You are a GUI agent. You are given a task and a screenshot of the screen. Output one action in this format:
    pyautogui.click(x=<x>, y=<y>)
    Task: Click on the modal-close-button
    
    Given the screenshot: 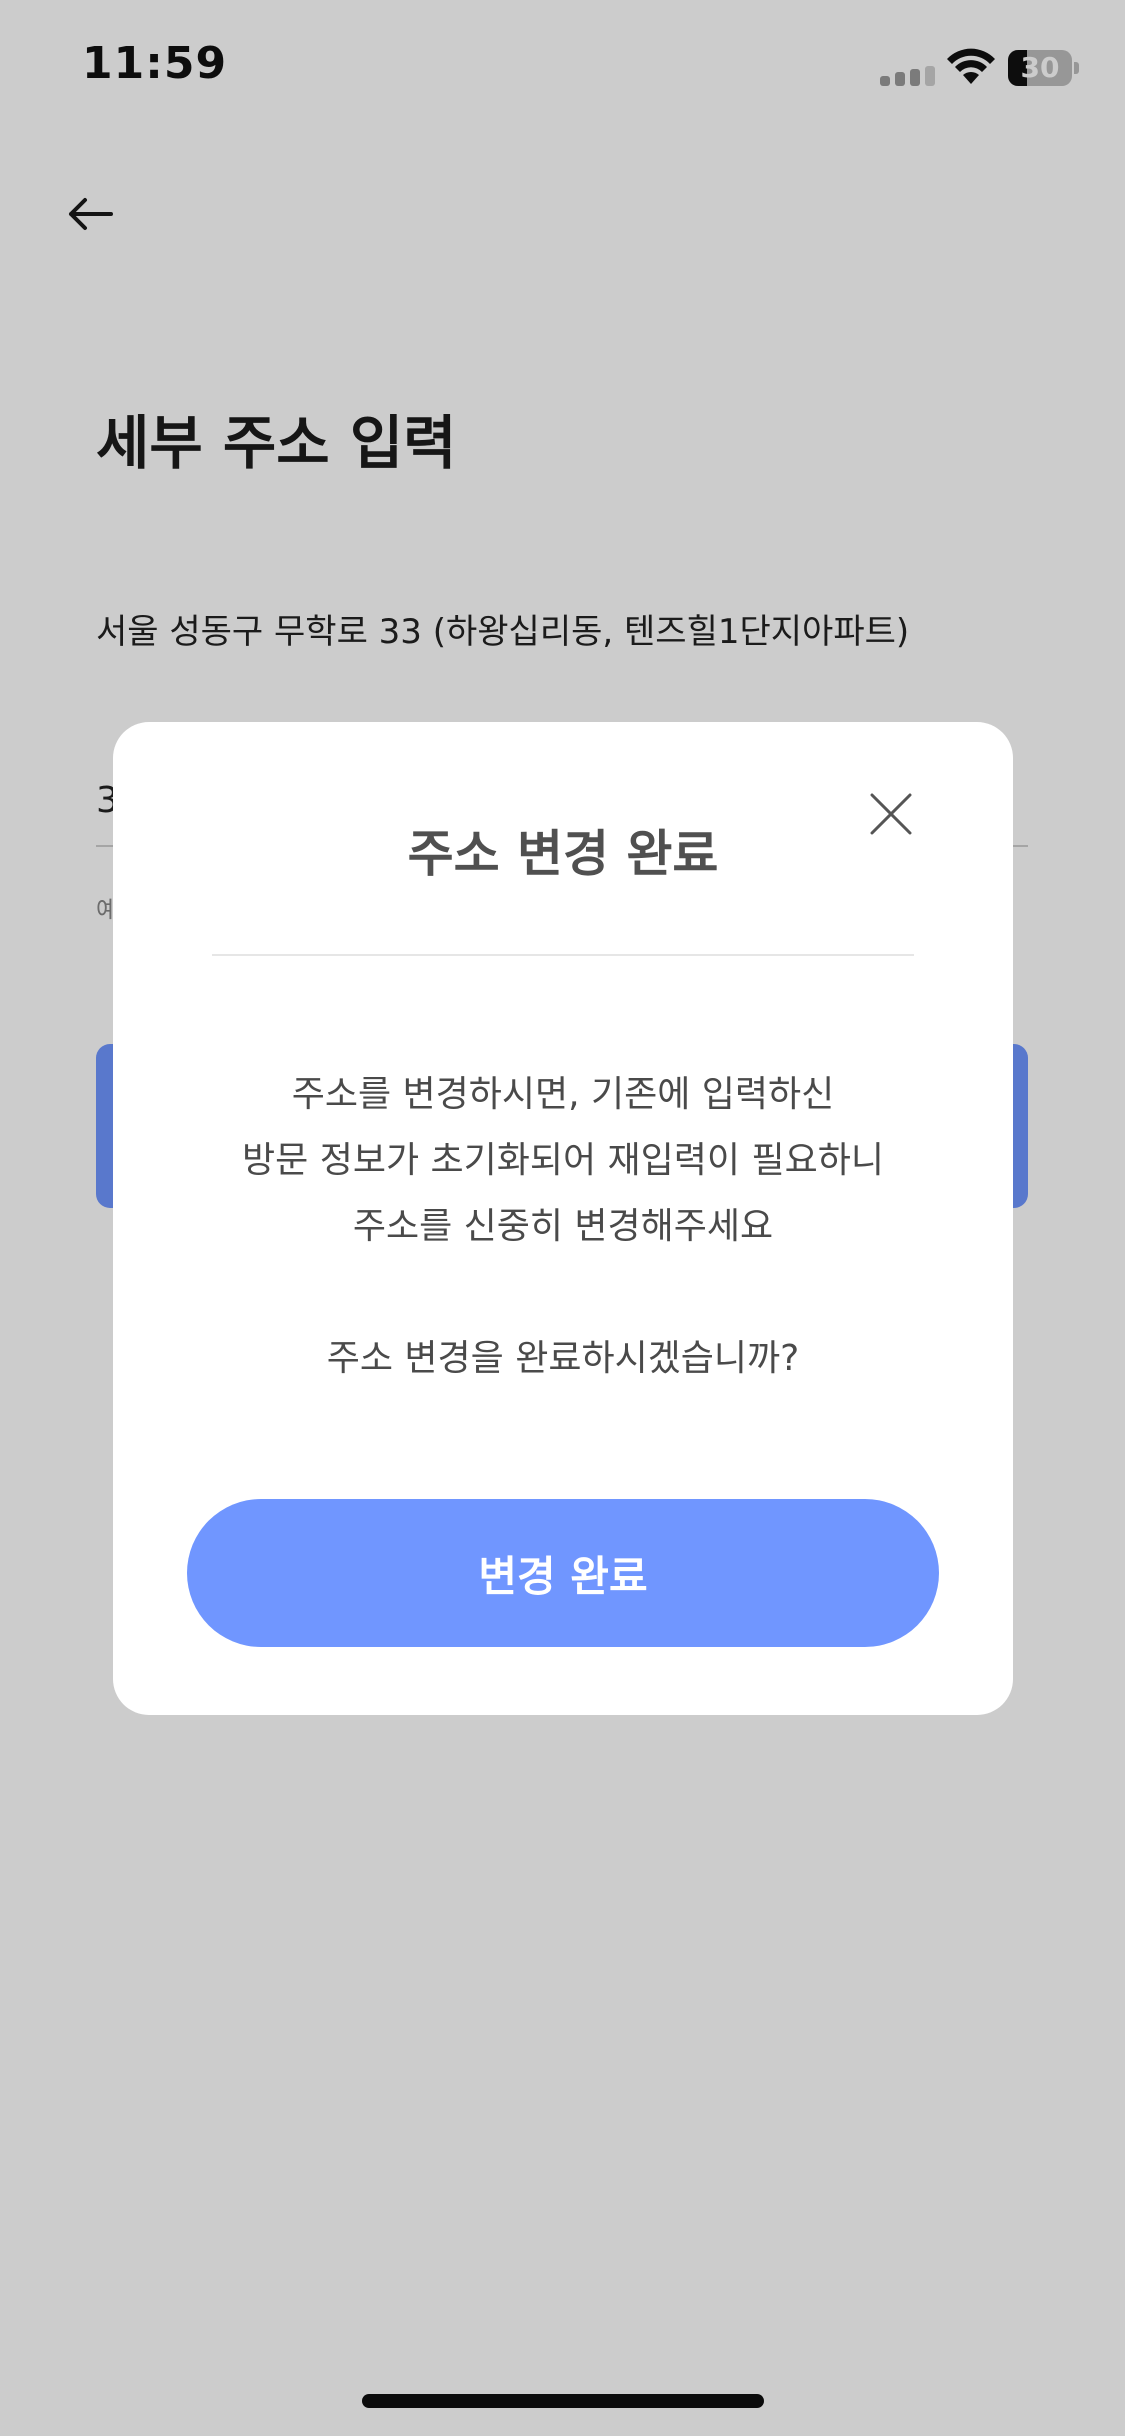 What is the action you would take?
    pyautogui.click(x=891, y=814)
    